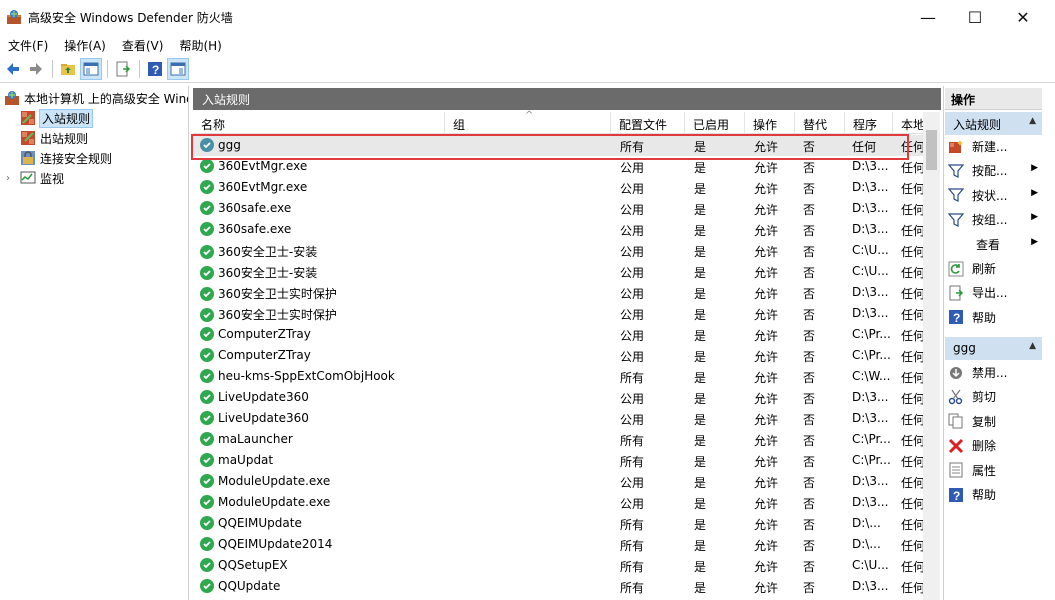  Describe the element at coordinates (57, 118) in the screenshot. I see `tree-item-inbound-rules: 入站规则` at that location.